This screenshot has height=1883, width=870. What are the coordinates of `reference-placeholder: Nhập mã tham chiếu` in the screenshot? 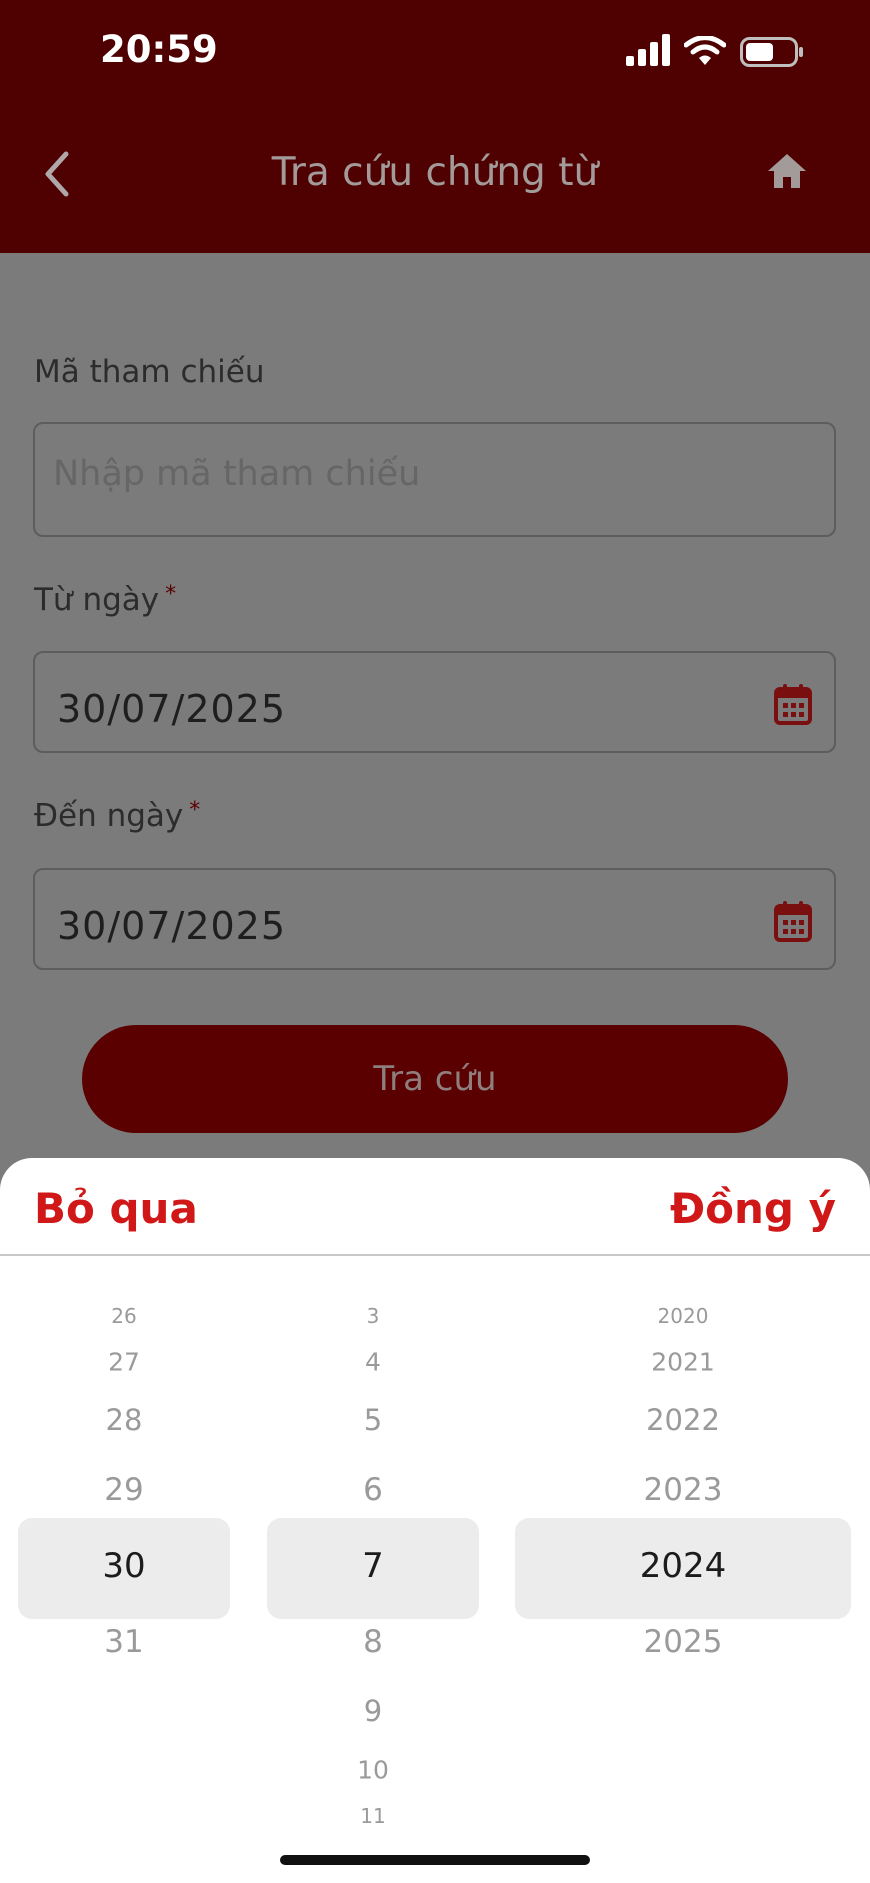 It's located at (237, 474).